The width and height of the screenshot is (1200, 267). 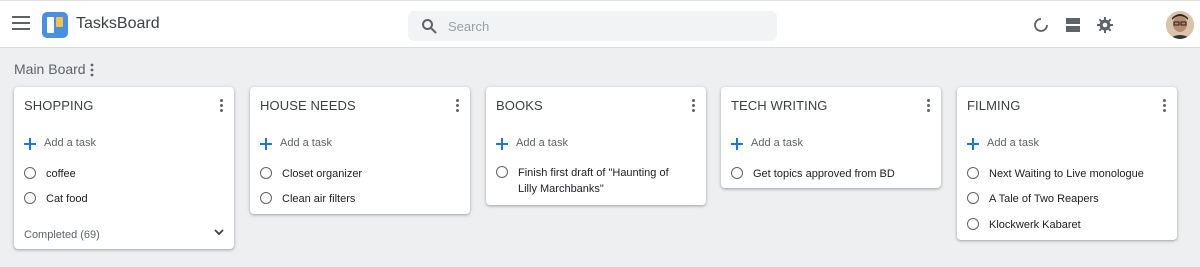 What do you see at coordinates (824, 174) in the screenshot?
I see `task-text: Get topics approved from BD` at bounding box center [824, 174].